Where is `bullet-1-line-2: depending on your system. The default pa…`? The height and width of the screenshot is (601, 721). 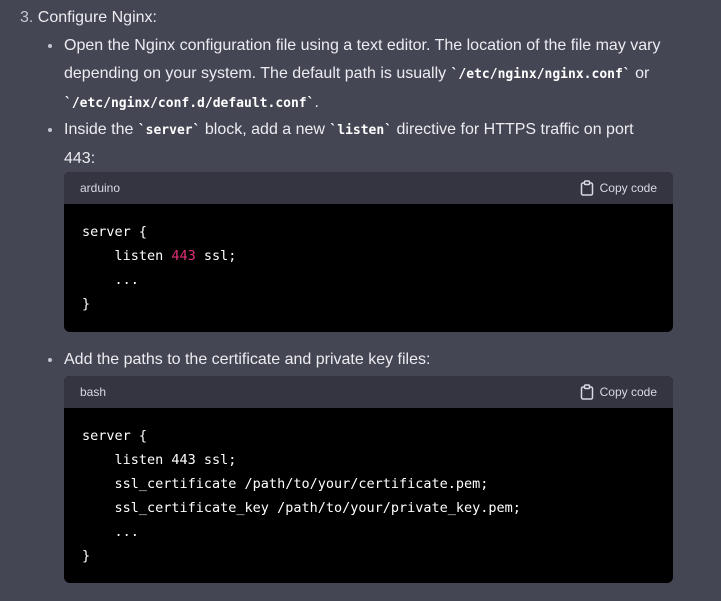
bullet-1-line-2: depending on your system. The default pa… is located at coordinates (364, 74).